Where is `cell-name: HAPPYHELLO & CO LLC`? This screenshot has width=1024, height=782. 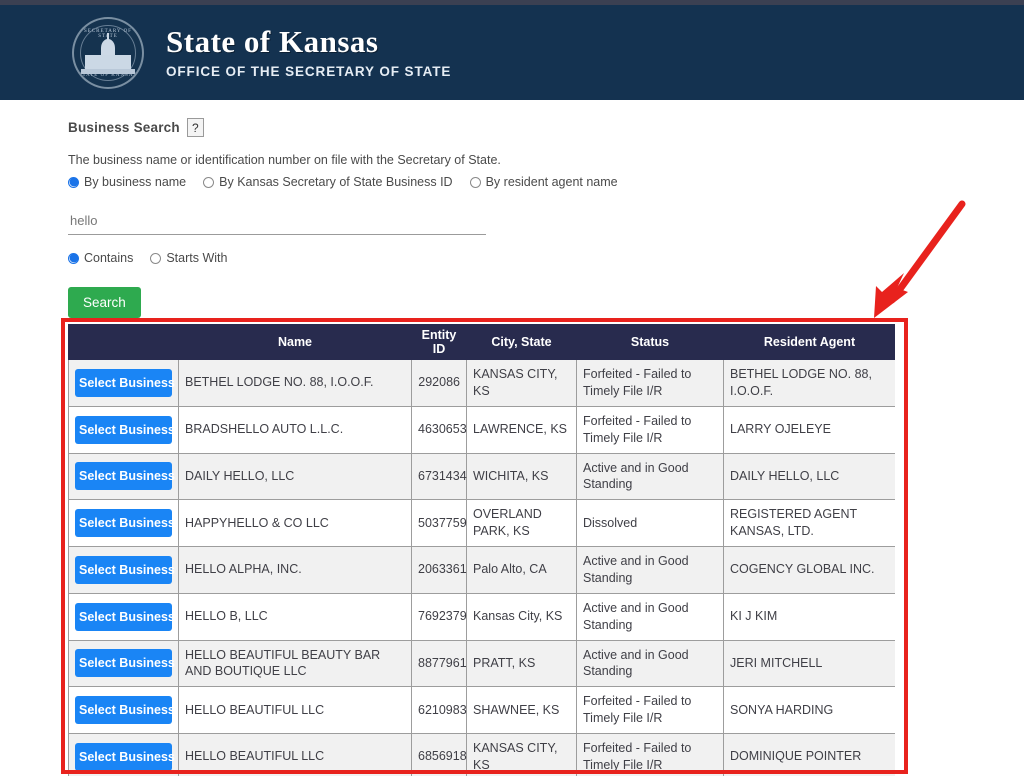
cell-name: HAPPYHELLO & CO LLC is located at coordinates (295, 523).